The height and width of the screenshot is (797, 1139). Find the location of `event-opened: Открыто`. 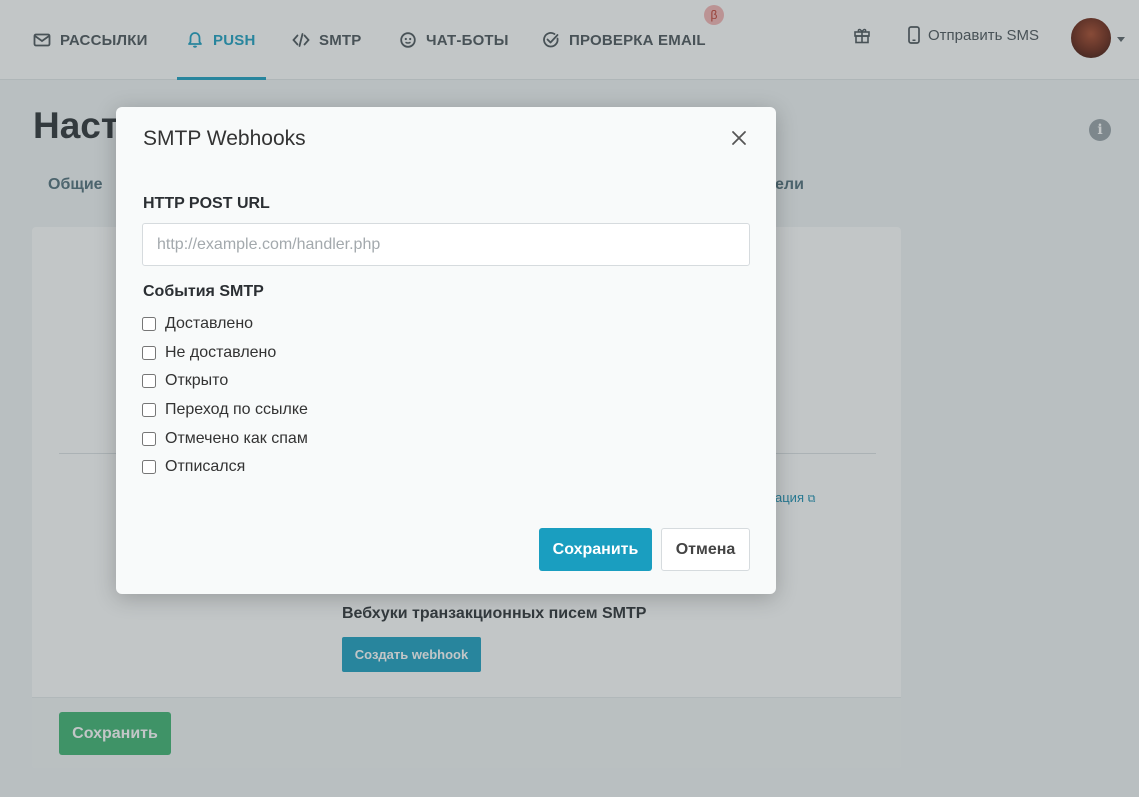

event-opened: Открыто is located at coordinates (225, 381).